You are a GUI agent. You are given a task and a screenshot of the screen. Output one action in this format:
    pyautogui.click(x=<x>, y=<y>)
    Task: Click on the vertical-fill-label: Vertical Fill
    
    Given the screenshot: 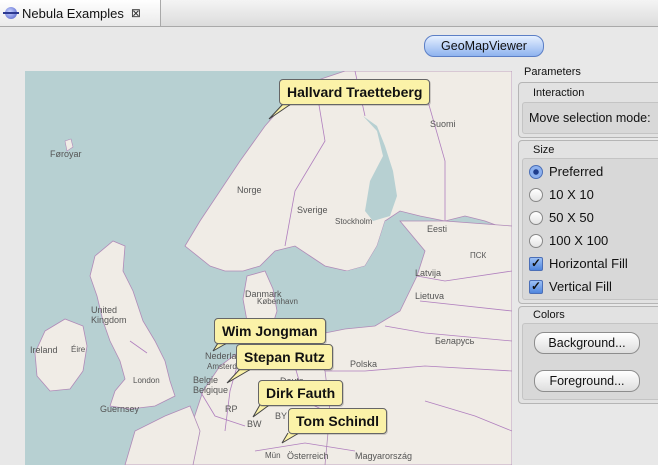 What is the action you would take?
    pyautogui.click(x=580, y=286)
    